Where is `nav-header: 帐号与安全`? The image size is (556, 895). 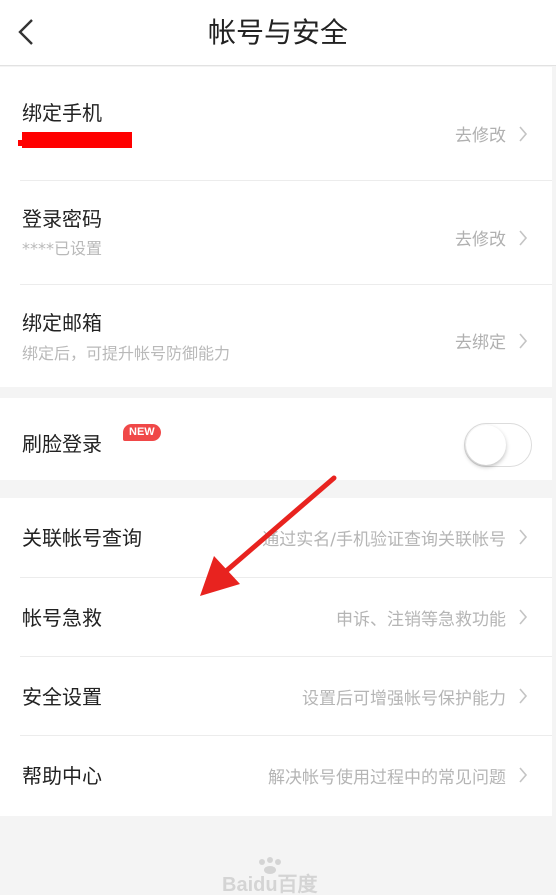 nav-header: 帐号与安全 is located at coordinates (278, 33).